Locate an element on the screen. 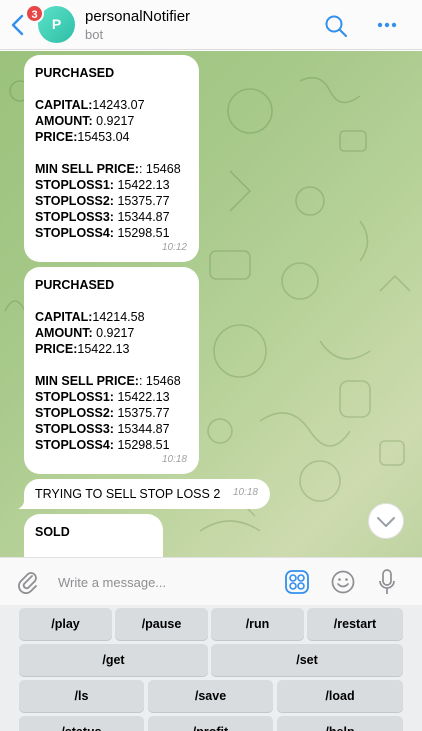  message-line: PRICE:15422.13 is located at coordinates (82, 349).